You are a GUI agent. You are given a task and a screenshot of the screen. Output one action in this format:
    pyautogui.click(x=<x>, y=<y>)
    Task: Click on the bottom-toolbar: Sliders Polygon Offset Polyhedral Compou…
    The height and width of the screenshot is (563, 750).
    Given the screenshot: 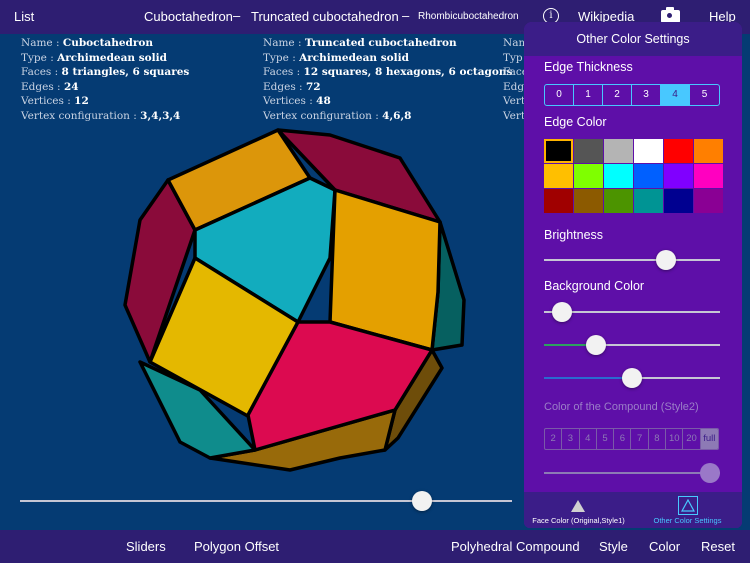 What is the action you would take?
    pyautogui.click(x=375, y=546)
    